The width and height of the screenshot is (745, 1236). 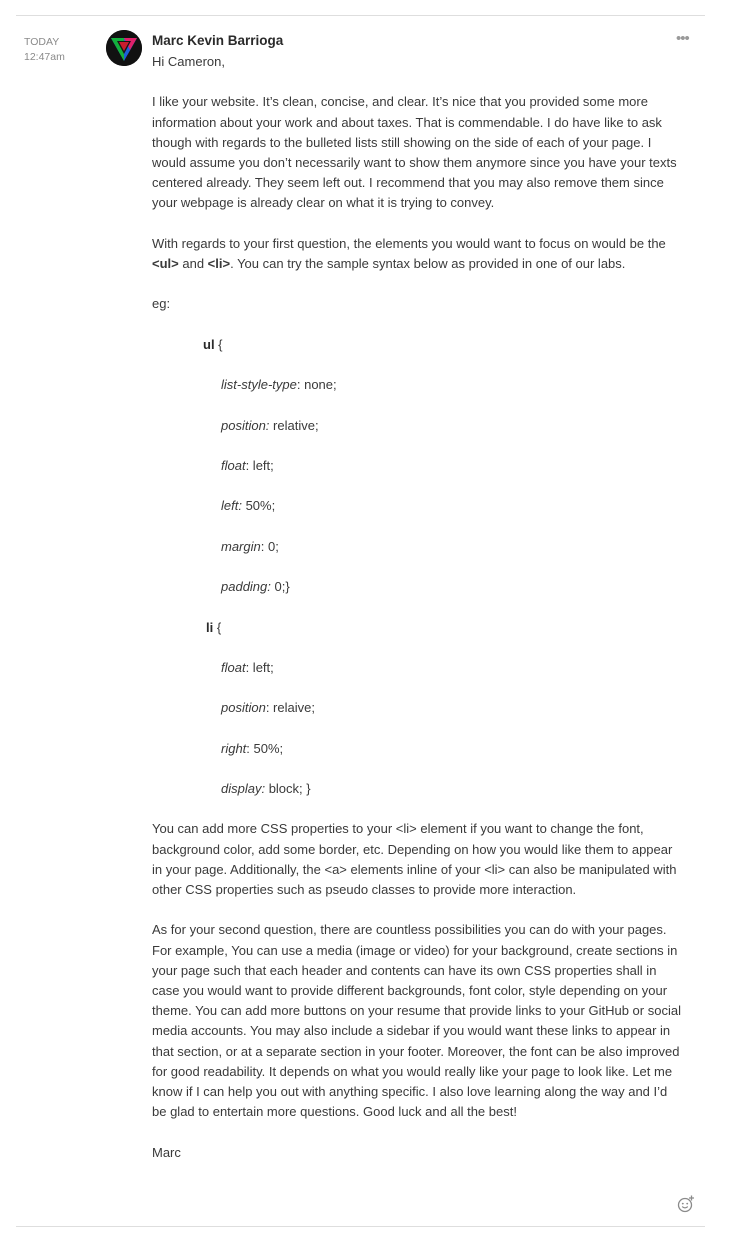 What do you see at coordinates (417, 506) in the screenshot?
I see `code-rule: left: 50%;` at bounding box center [417, 506].